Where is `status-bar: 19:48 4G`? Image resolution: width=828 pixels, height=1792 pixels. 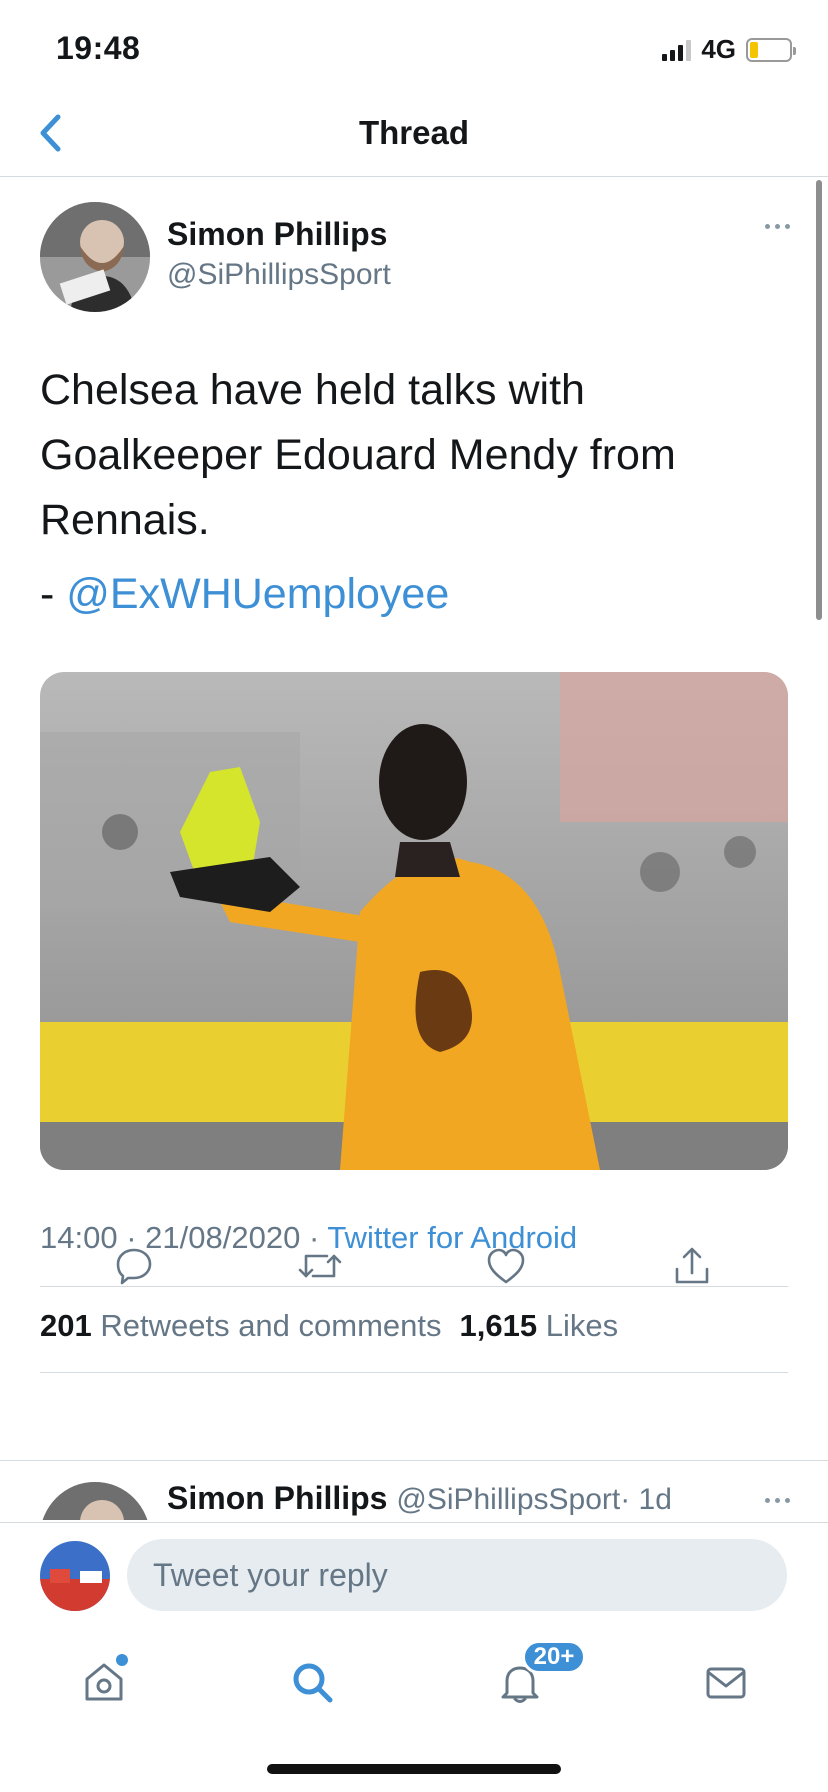
status-bar: 19:48 4G is located at coordinates (414, 50).